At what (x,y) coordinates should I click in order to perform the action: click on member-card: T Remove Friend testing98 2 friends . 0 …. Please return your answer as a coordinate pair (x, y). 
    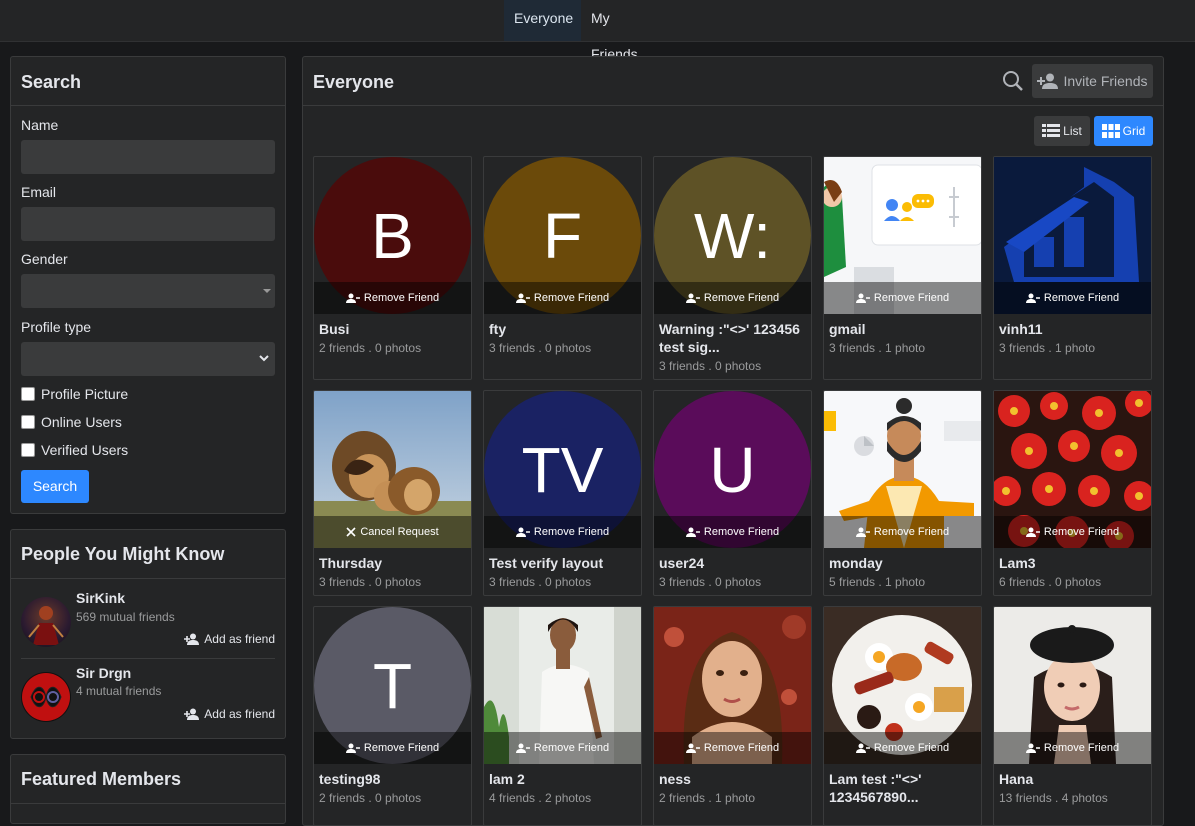
    Looking at the image, I should click on (392, 716).